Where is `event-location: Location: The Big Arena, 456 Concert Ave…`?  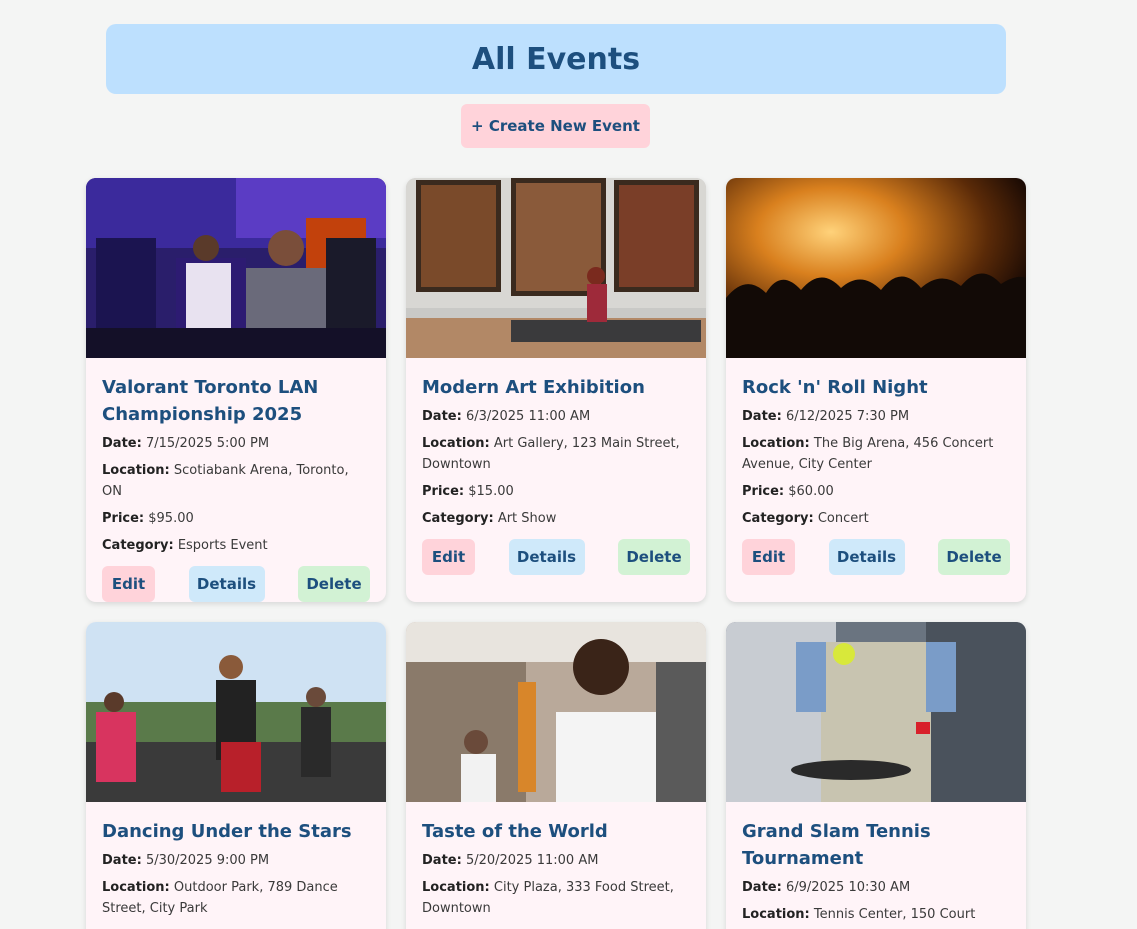
event-location: Location: The Big Arena, 456 Concert Ave… is located at coordinates (868, 454).